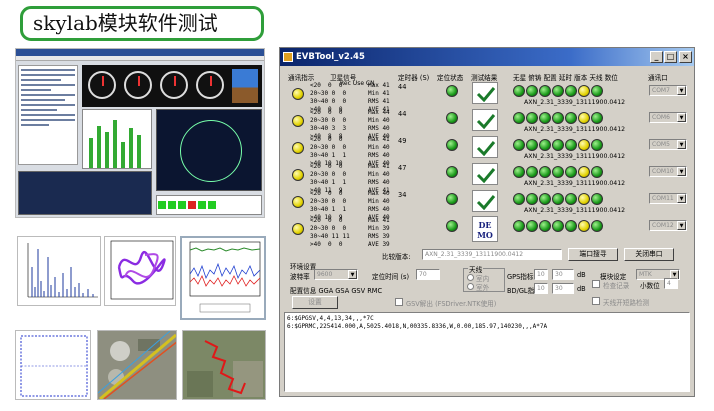 This screenshot has width=714, height=411. Describe the element at coordinates (645, 274) in the screenshot. I see `mode-value: MTK` at that location.